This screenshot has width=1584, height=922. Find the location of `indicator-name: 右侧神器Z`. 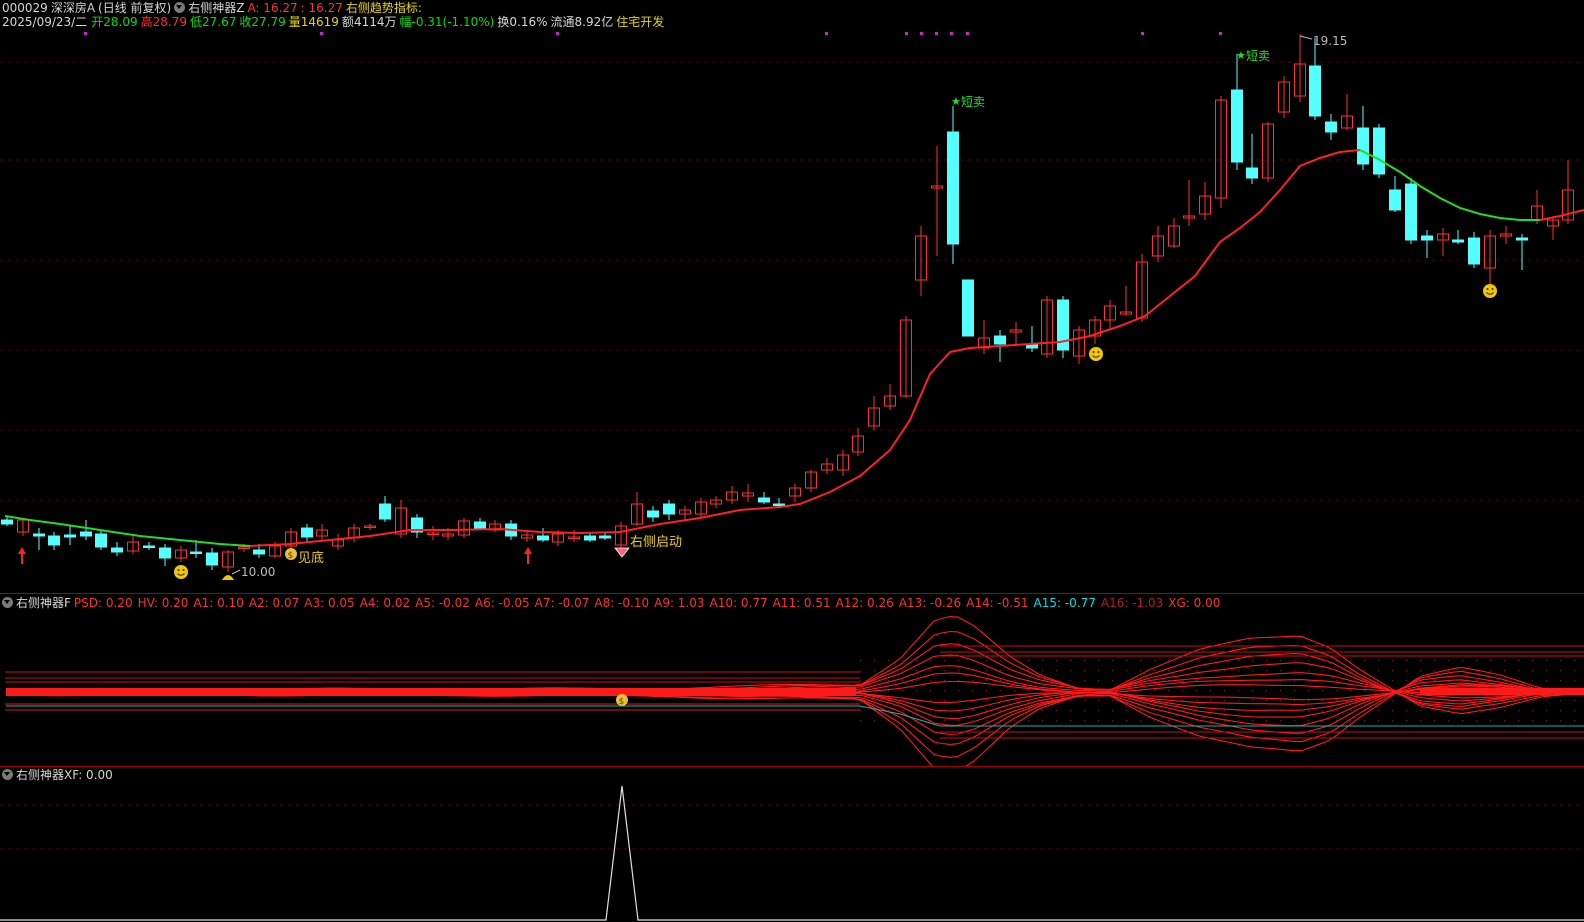

indicator-name: 右侧神器Z is located at coordinates (216, 8).